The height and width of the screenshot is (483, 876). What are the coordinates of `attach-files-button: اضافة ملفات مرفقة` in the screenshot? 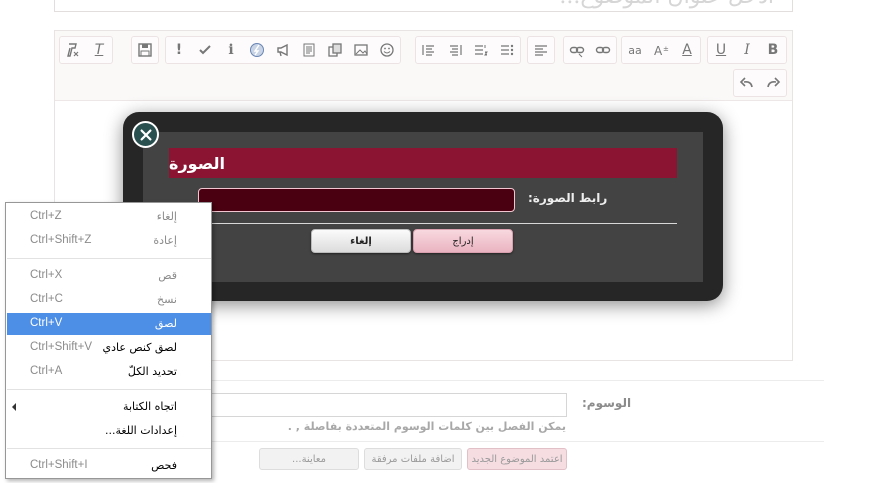 It's located at (413, 459).